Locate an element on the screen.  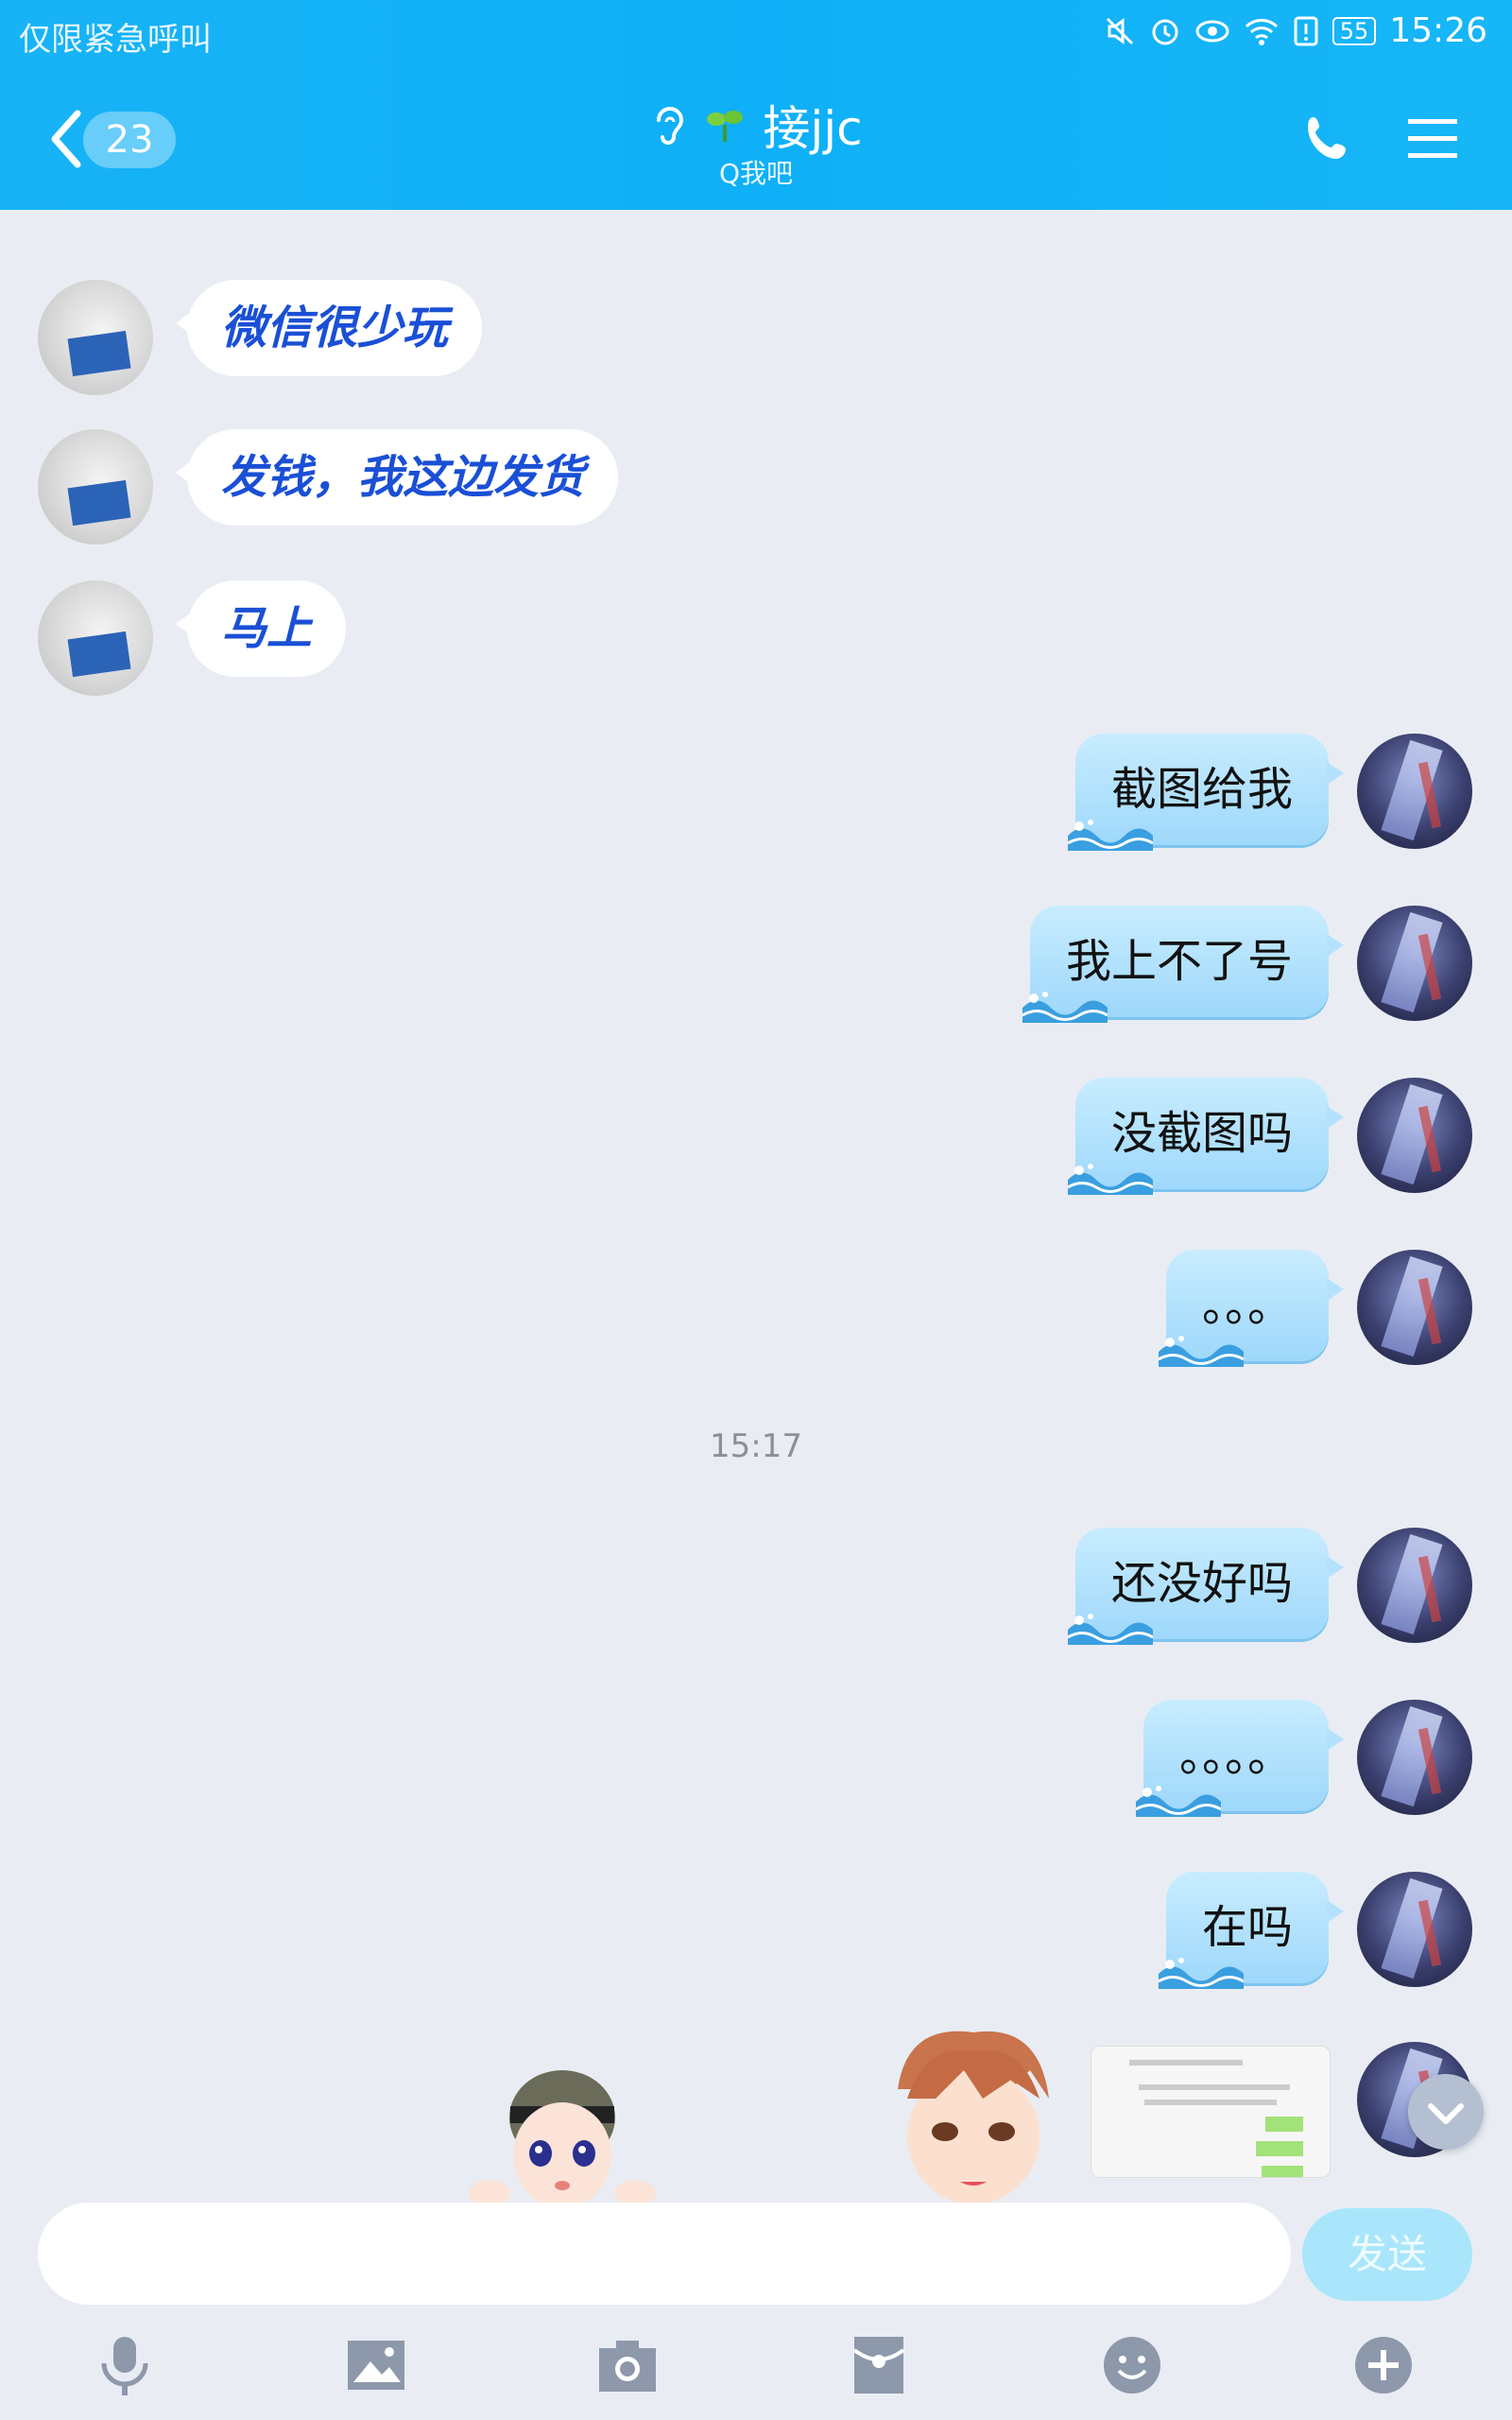
chat-header: 仅限紧急呼叫 55 15:26 23 接jjc Q我吧 is located at coordinates (756, 105).